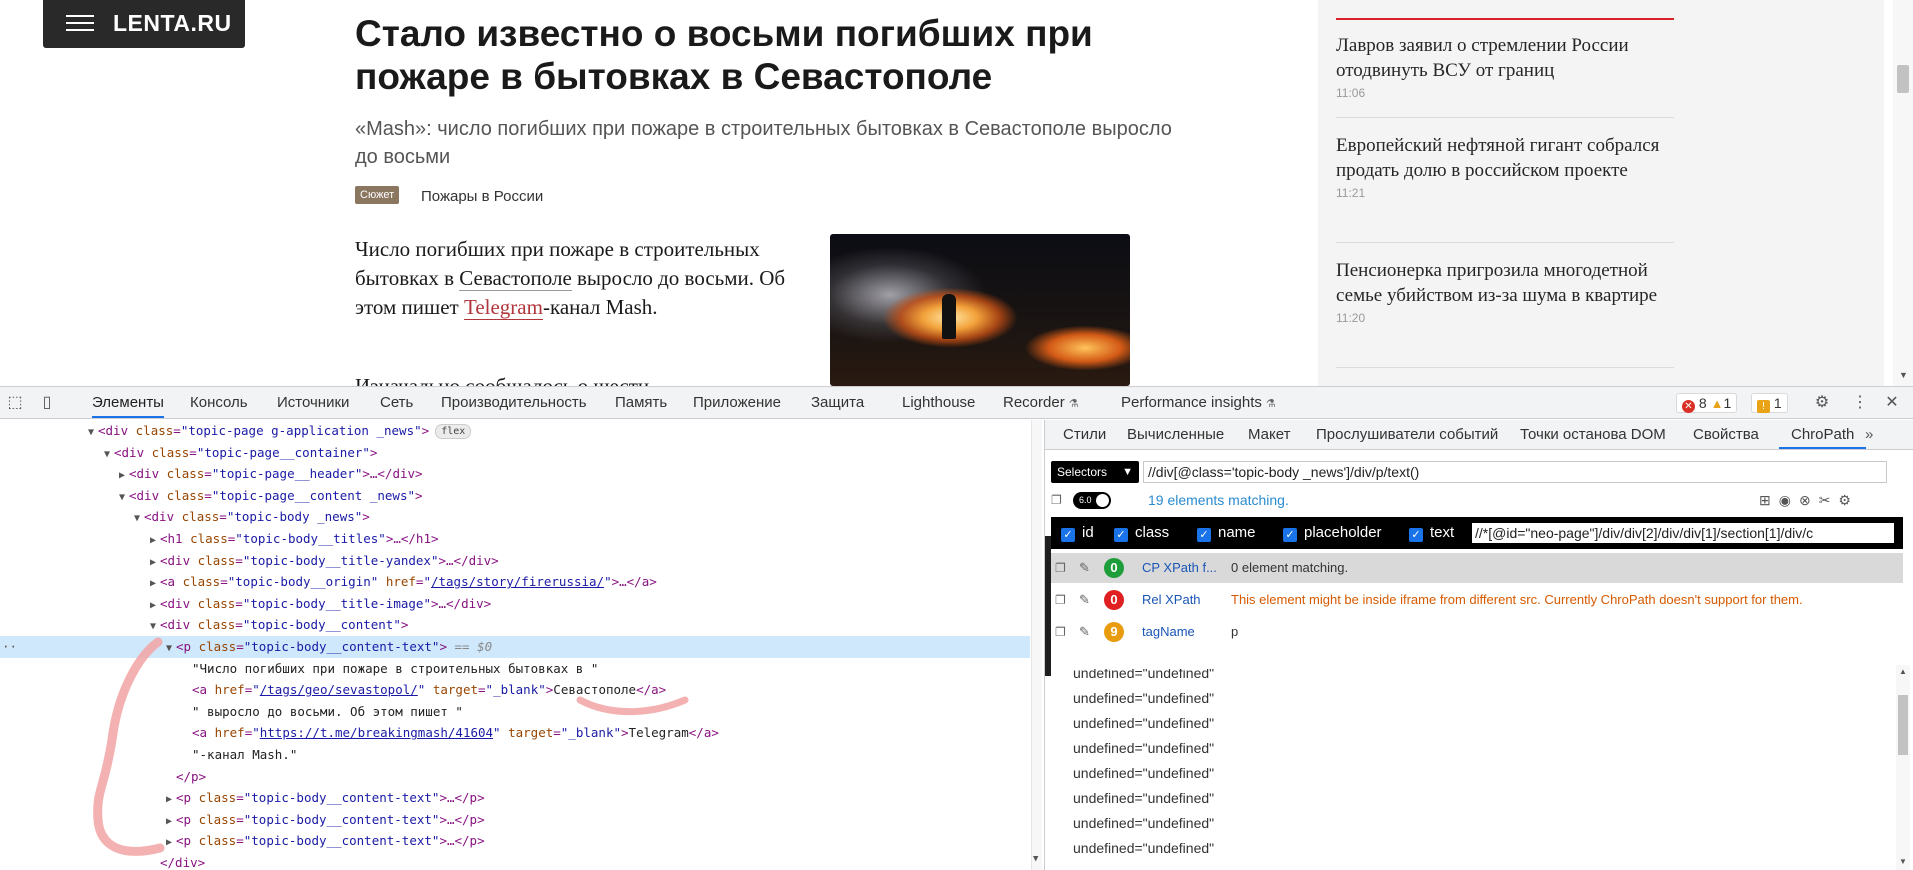  I want to click on generate-icon: ⊞, so click(1769, 500).